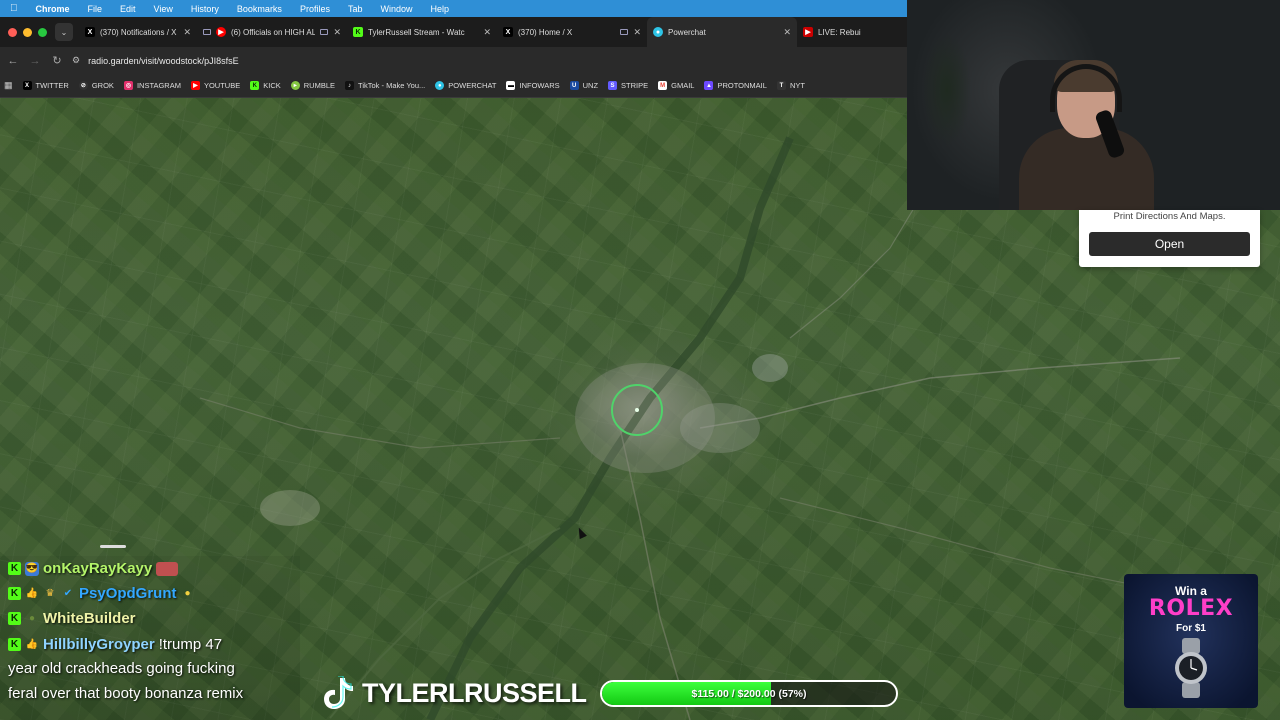 Image resolution: width=1280 pixels, height=720 pixels. I want to click on ad-line-rolex: ROLEX, so click(1191, 608).